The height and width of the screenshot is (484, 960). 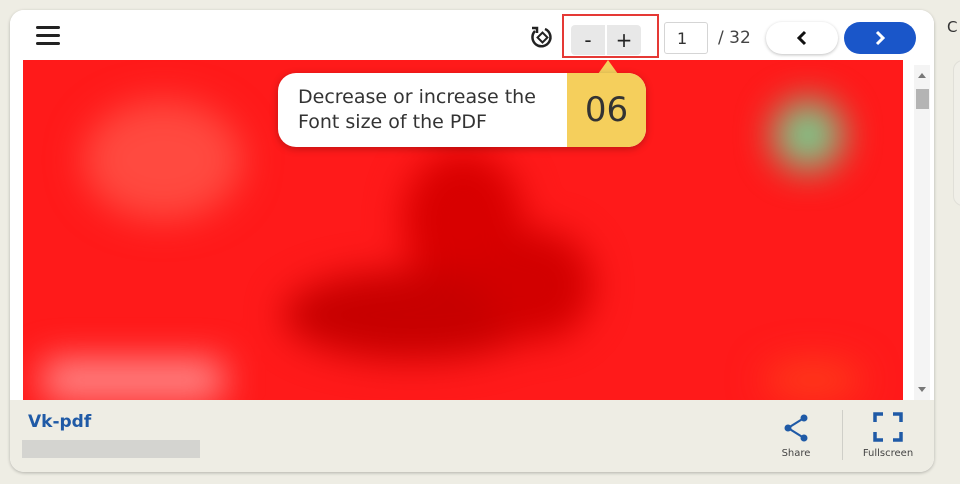 I want to click on side-panel-letter: C, so click(x=952, y=27).